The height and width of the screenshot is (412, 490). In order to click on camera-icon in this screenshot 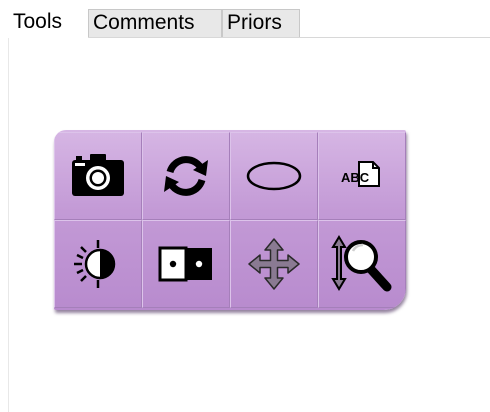, I will do `click(98, 175)`.